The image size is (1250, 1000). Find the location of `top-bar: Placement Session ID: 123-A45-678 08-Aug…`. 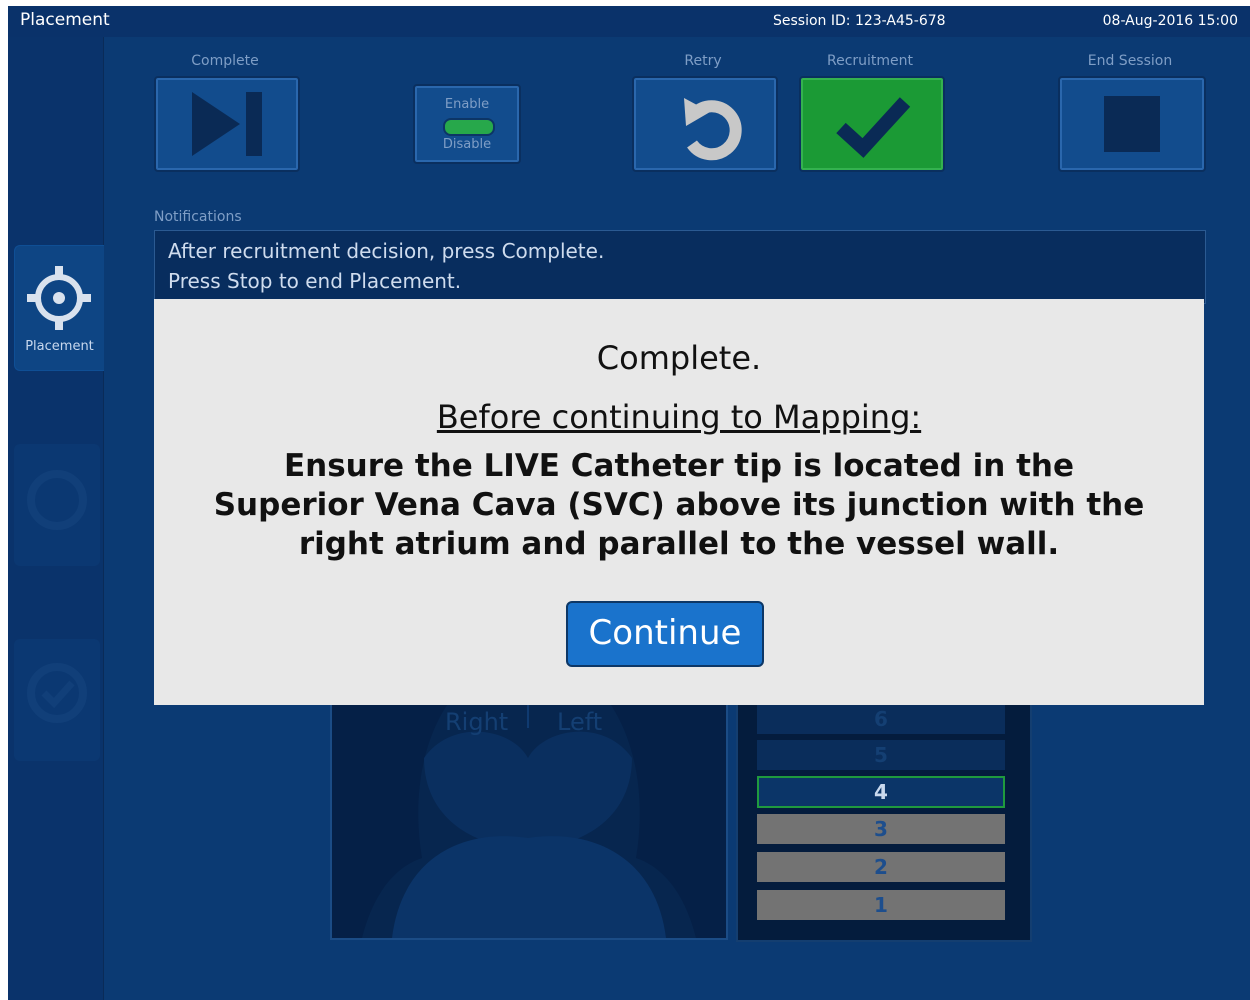

top-bar: Placement Session ID: 123-A45-678 08-Aug… is located at coordinates (629, 21).